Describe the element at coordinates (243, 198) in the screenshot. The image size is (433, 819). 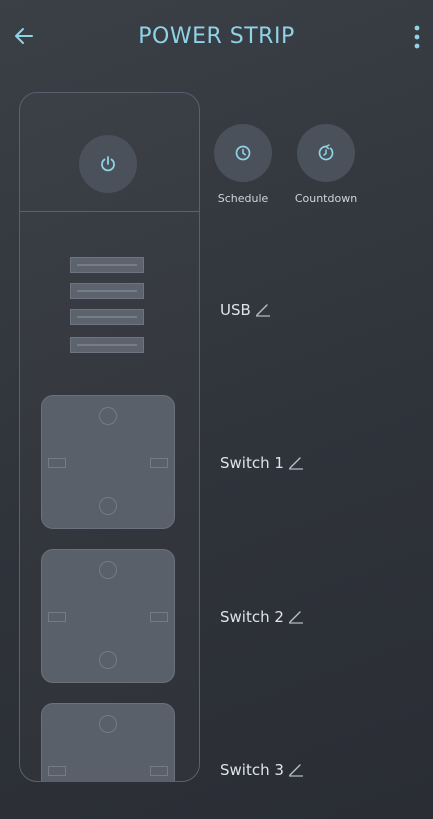
I see `schedule-label: Schedule` at that location.